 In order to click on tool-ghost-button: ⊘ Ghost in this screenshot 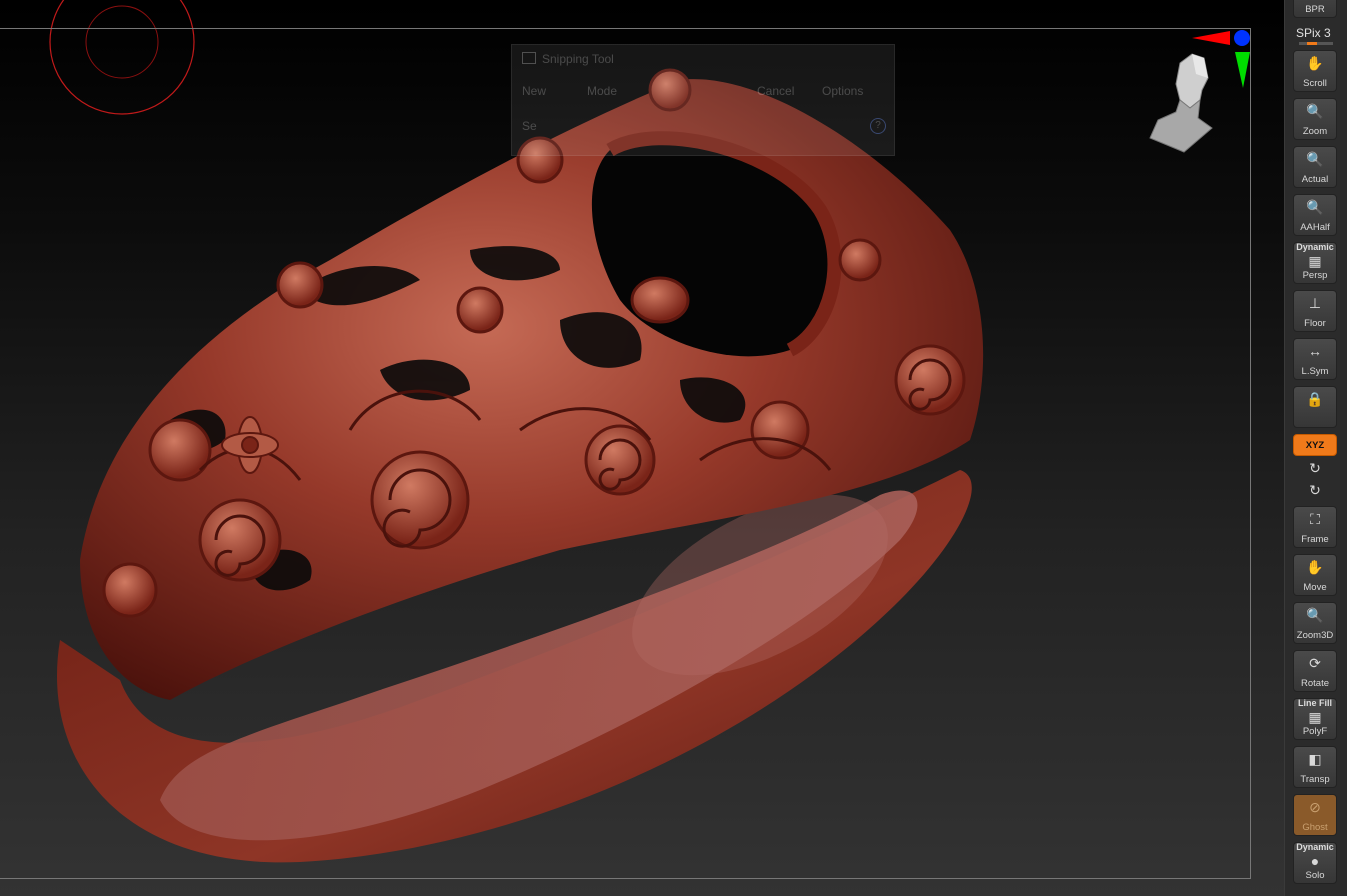, I will do `click(1315, 815)`.